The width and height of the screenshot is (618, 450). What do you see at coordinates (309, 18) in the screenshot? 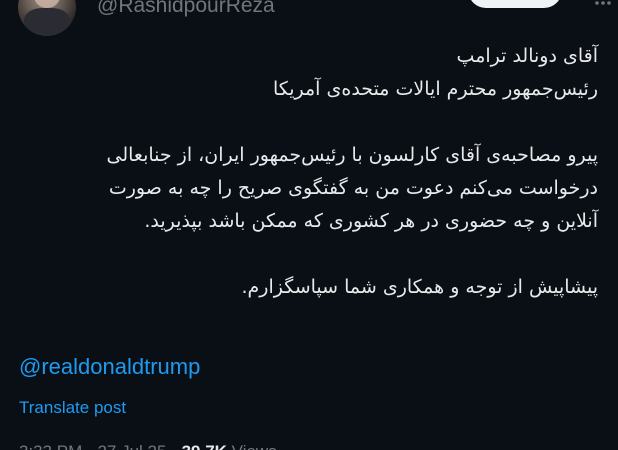
I see `tweet-header: @RashidpourReza` at bounding box center [309, 18].